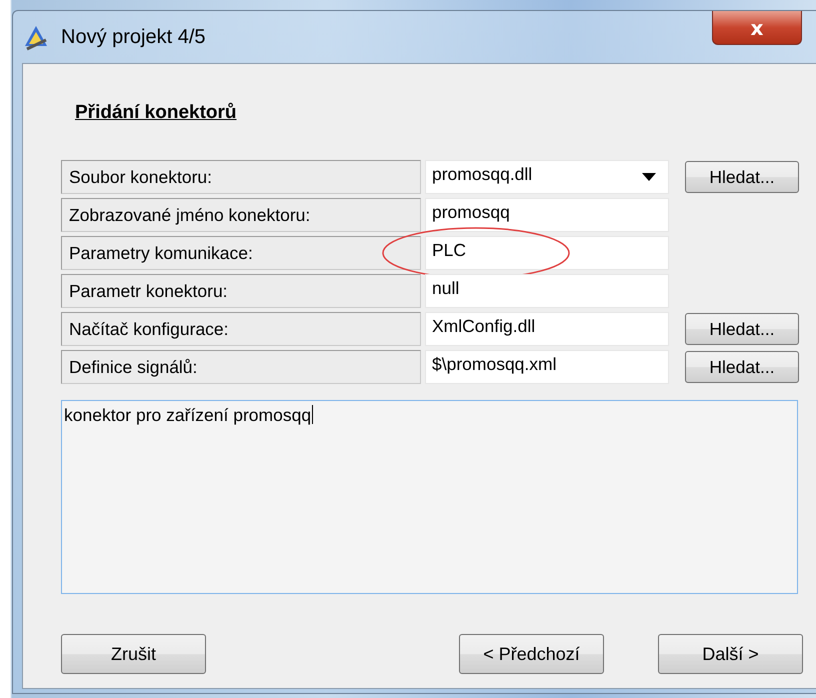  I want to click on next-button: Další >, so click(730, 654).